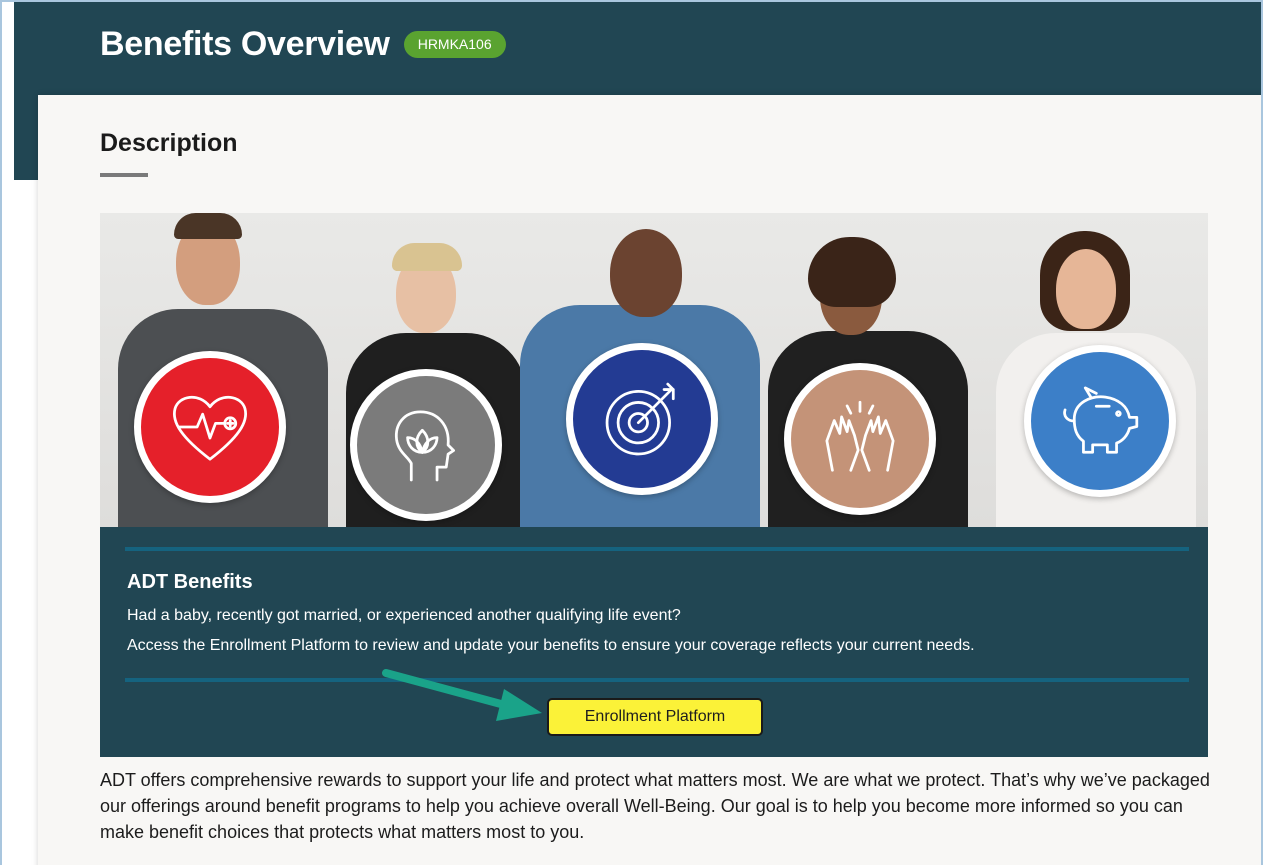 Image resolution: width=1265 pixels, height=865 pixels. Describe the element at coordinates (655, 717) in the screenshot. I see `enrollment-platform-button: Enrollment Platform` at that location.